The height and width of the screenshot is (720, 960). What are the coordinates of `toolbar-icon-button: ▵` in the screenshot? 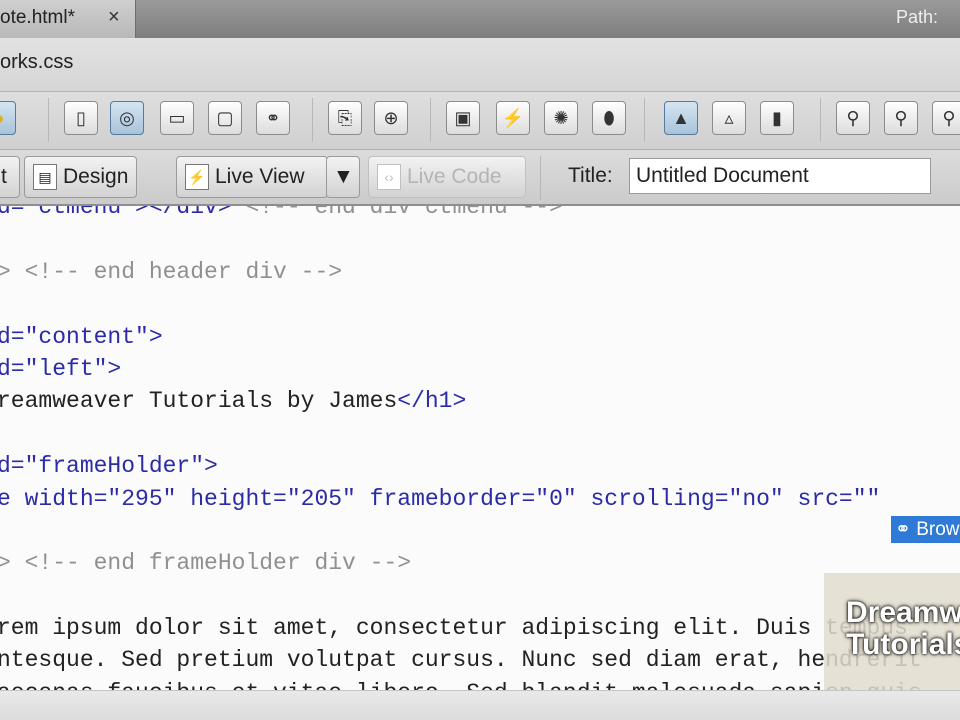 It's located at (729, 118).